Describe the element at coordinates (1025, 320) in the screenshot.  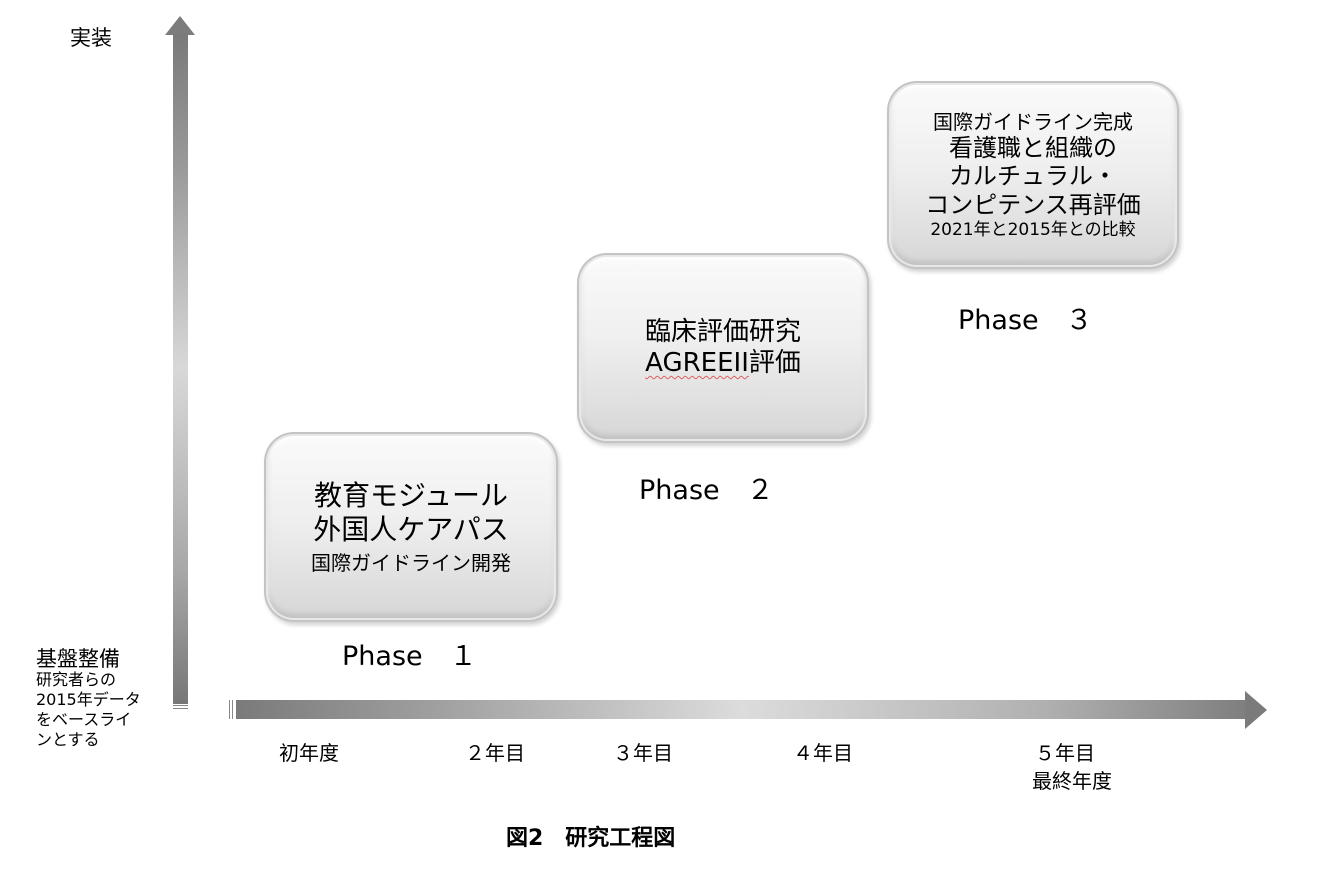
I see `phase-3-label: Phase ３` at that location.